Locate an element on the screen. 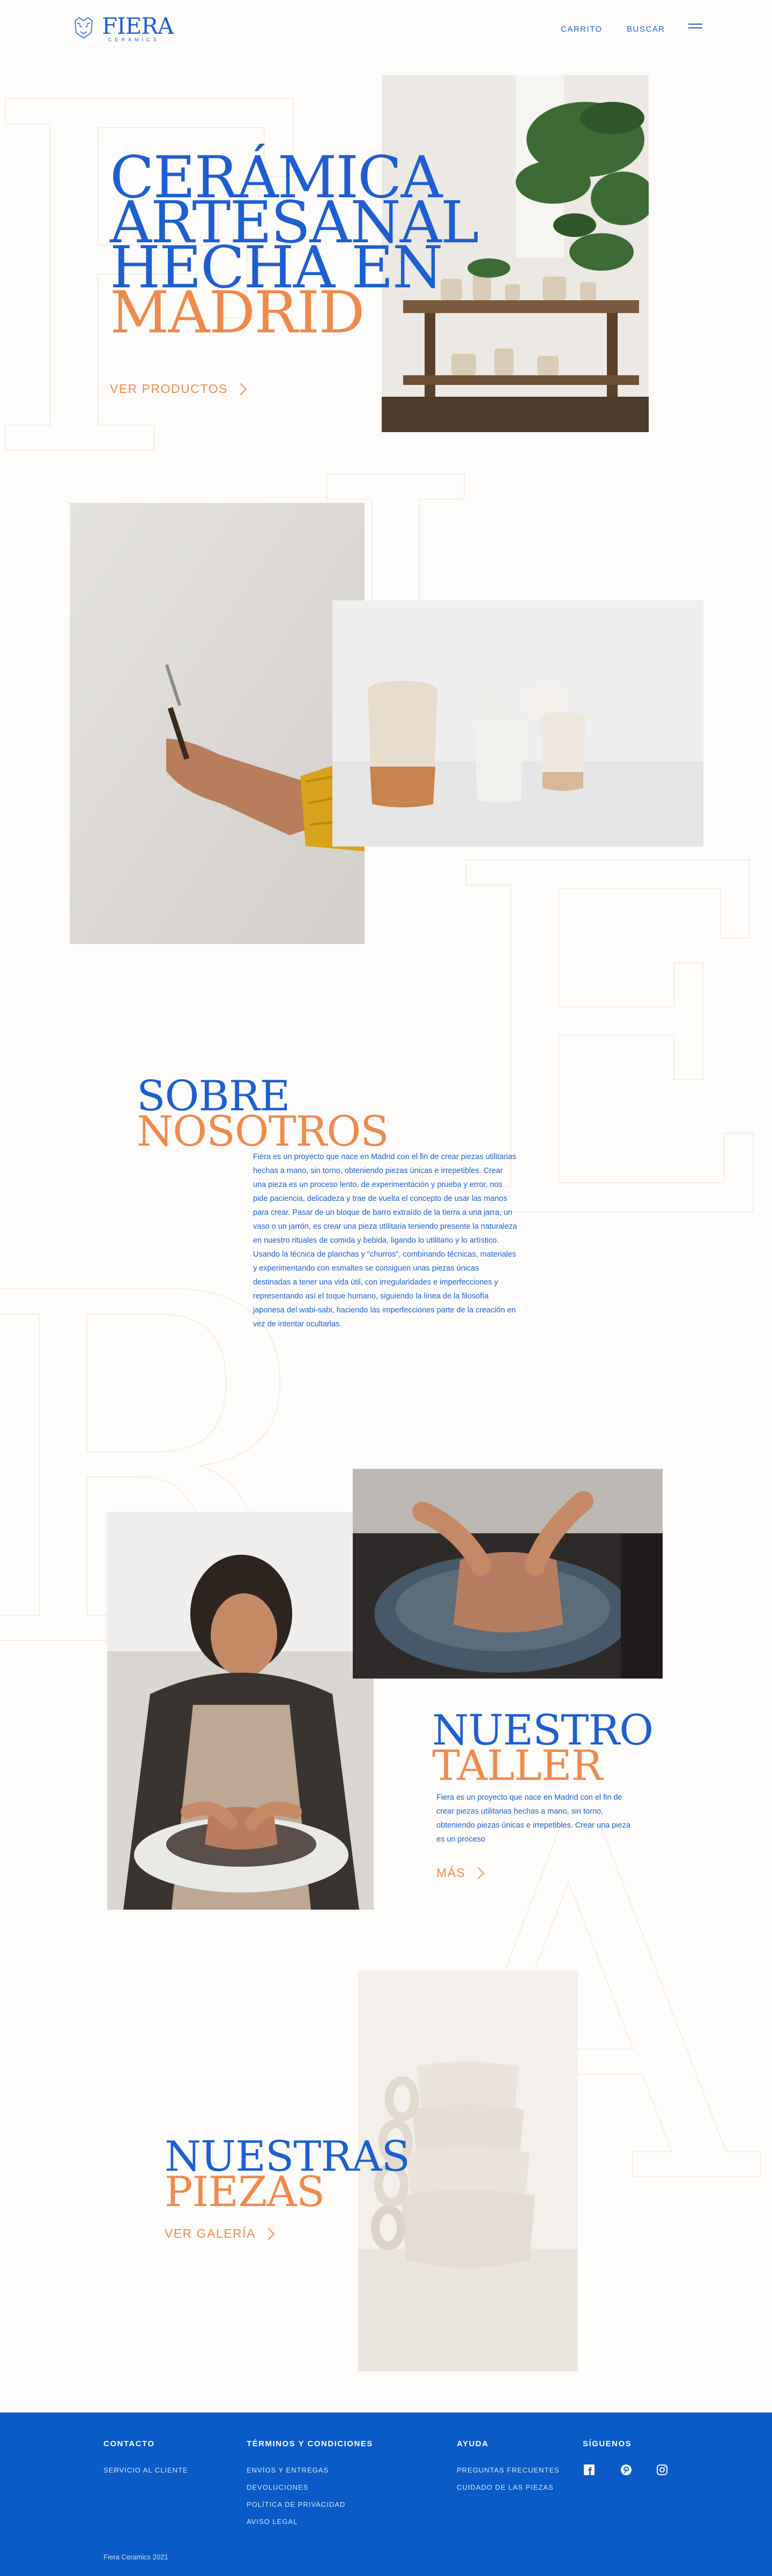 This screenshot has height=2576, width=772. brand-logo: FIERA CERAMICS is located at coordinates (127, 30).